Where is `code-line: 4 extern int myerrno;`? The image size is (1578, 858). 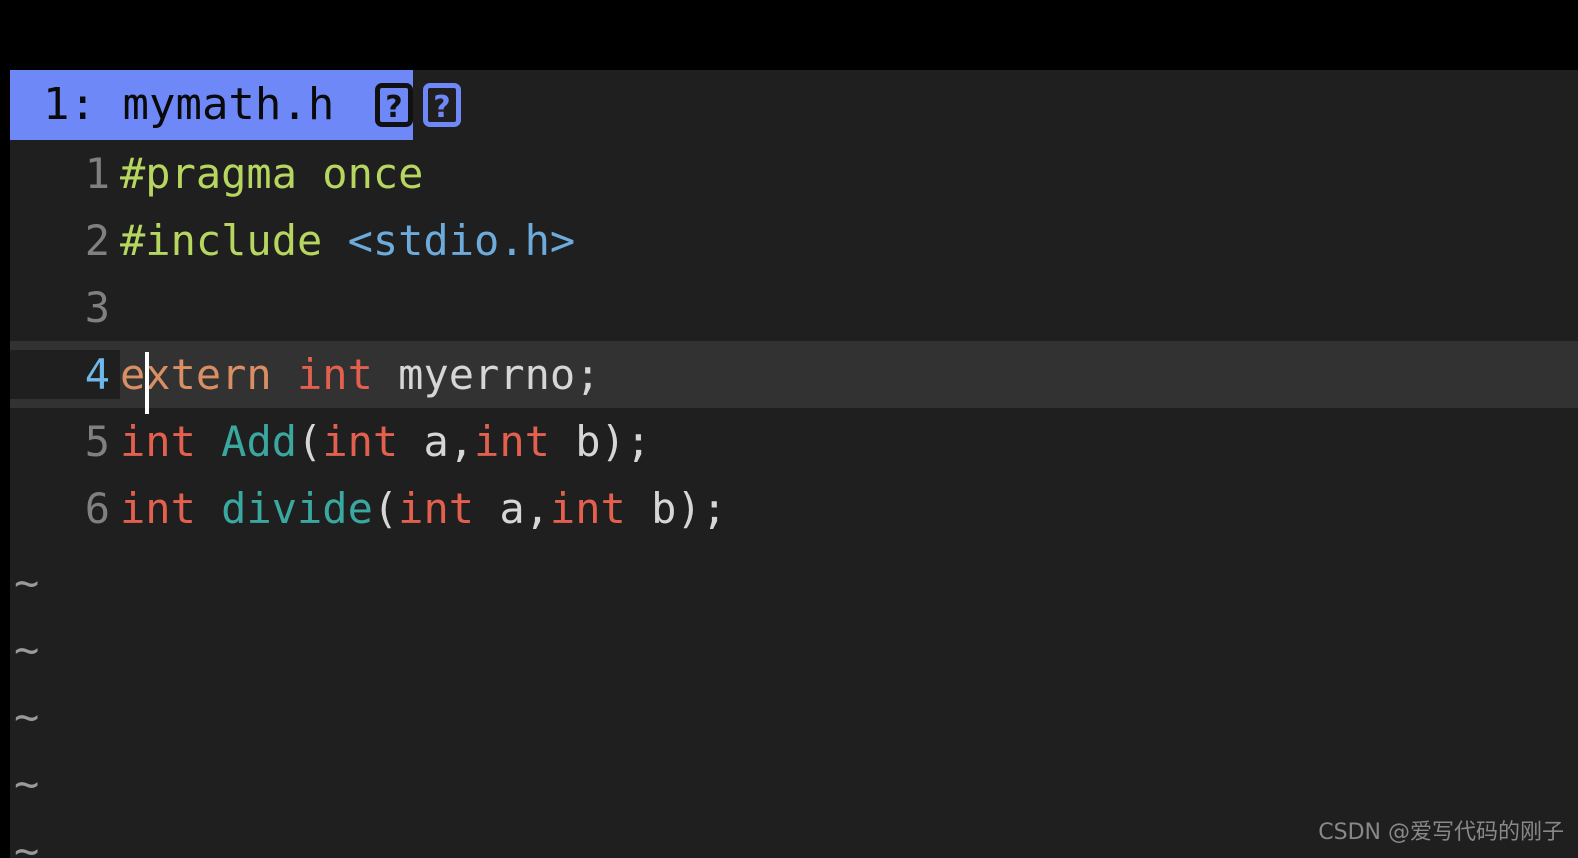 code-line: 4 extern int myerrno; is located at coordinates (794, 377).